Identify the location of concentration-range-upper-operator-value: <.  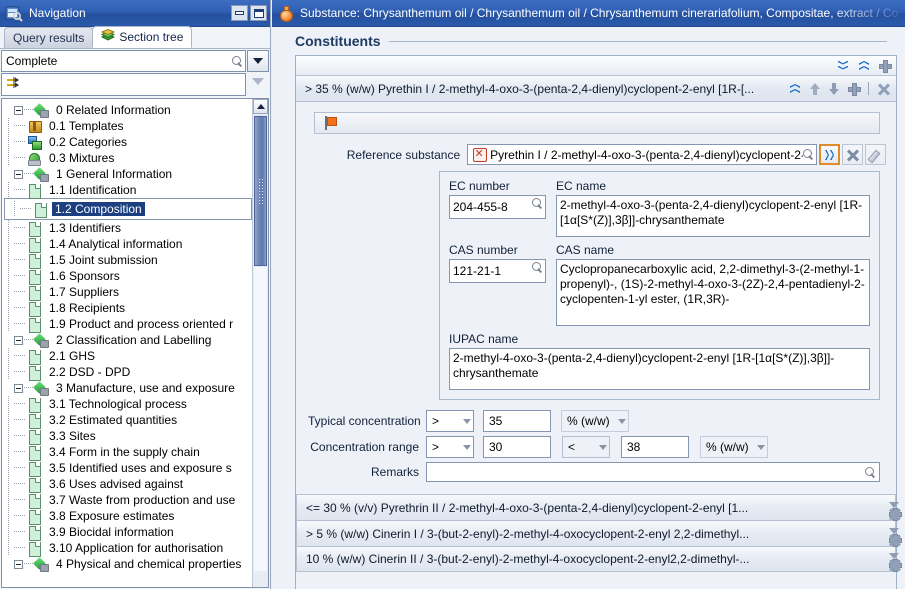
(572, 447).